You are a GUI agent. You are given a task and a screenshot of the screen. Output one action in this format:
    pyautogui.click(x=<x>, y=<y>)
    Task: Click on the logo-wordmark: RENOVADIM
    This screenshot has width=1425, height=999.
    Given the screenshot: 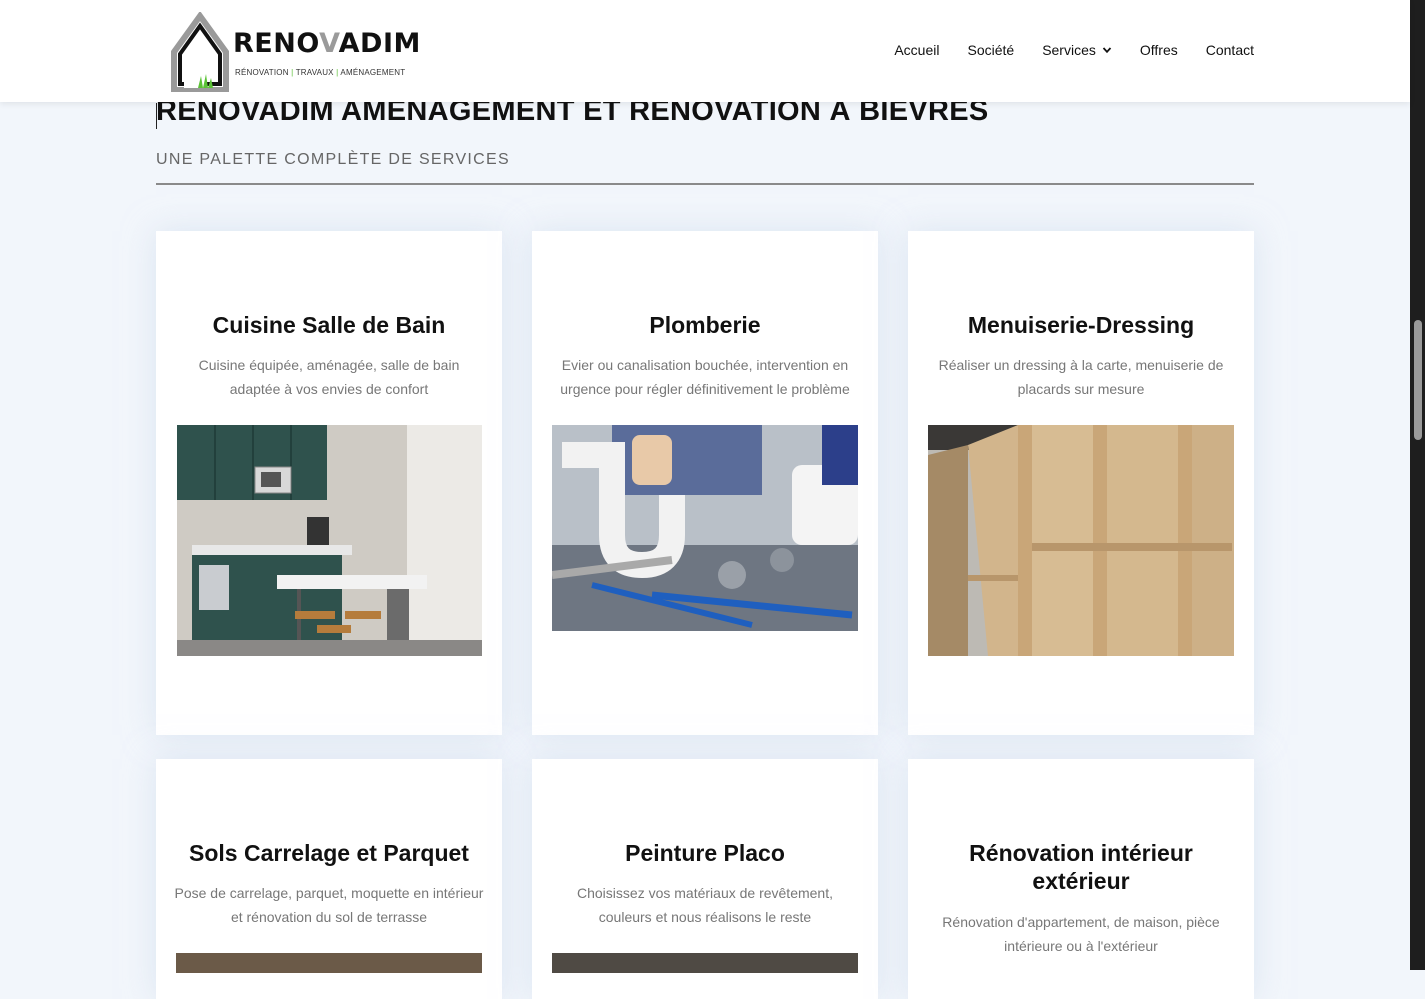 What is the action you would take?
    pyautogui.click(x=327, y=43)
    